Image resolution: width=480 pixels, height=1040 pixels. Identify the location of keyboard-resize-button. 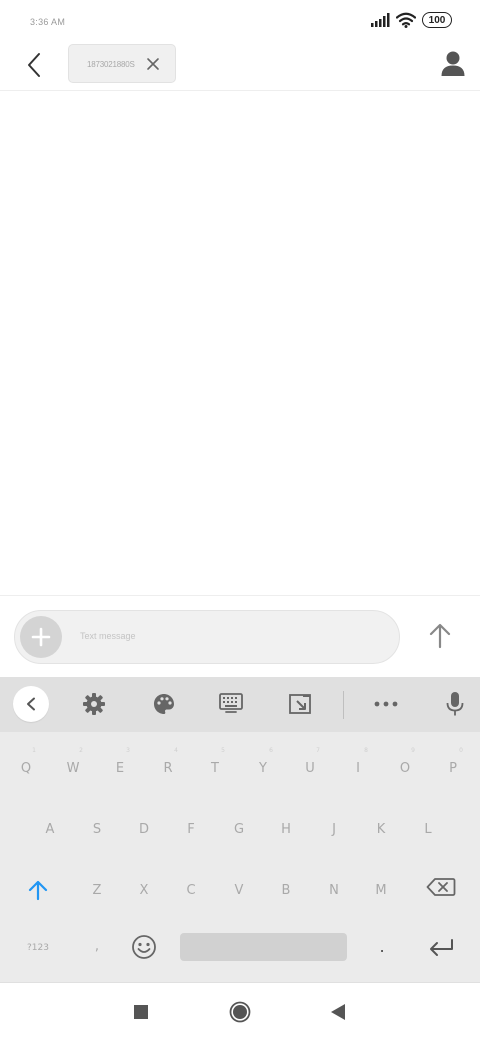
(300, 704).